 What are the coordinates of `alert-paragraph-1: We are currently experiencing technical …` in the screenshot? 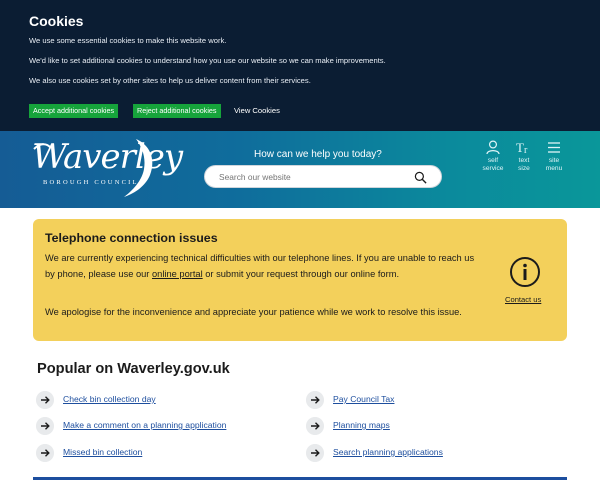 It's located at (265, 266).